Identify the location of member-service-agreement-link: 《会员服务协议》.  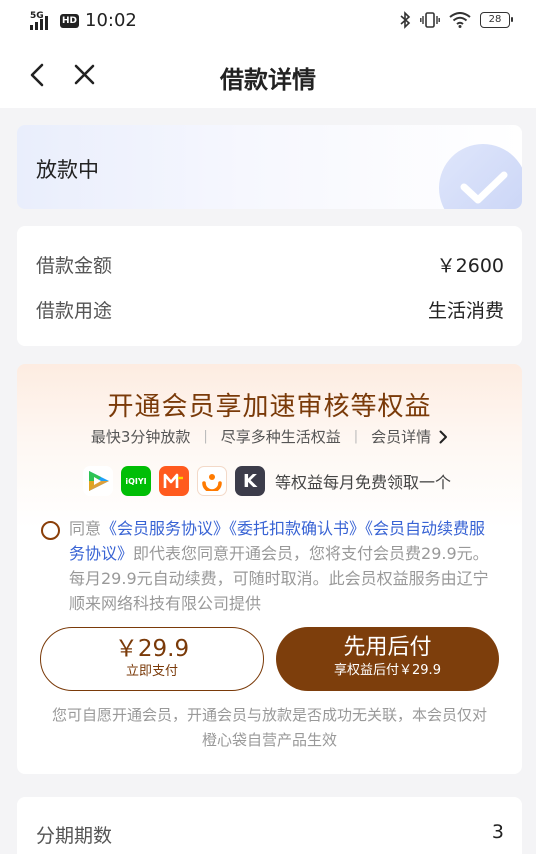
(165, 528).